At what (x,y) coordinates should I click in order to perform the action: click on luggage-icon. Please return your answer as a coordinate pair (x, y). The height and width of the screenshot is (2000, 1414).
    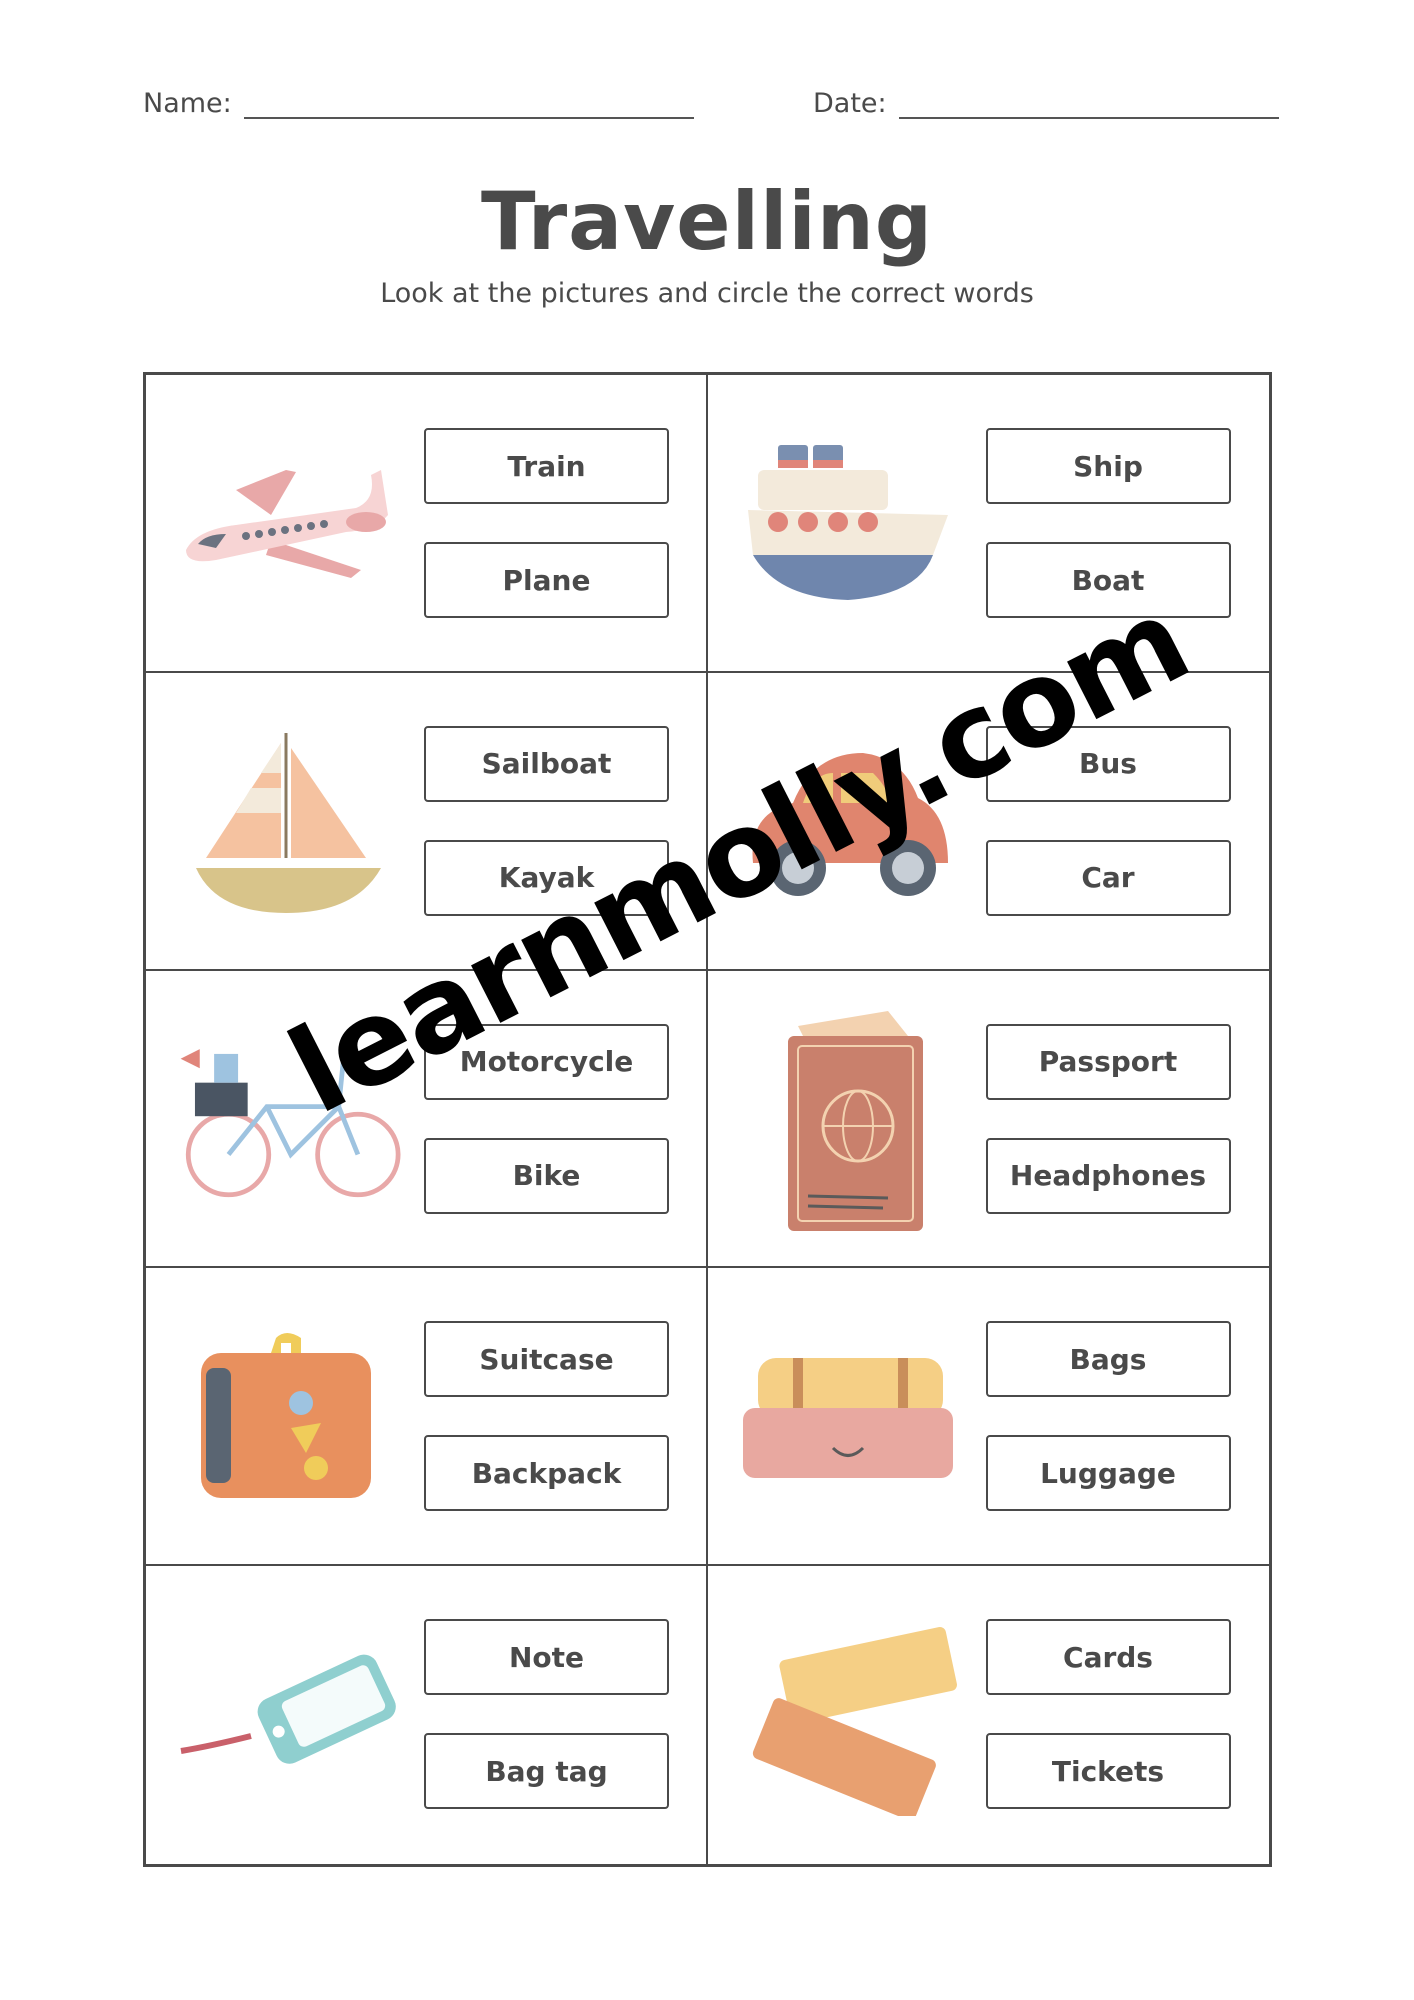
    Looking at the image, I should click on (848, 1418).